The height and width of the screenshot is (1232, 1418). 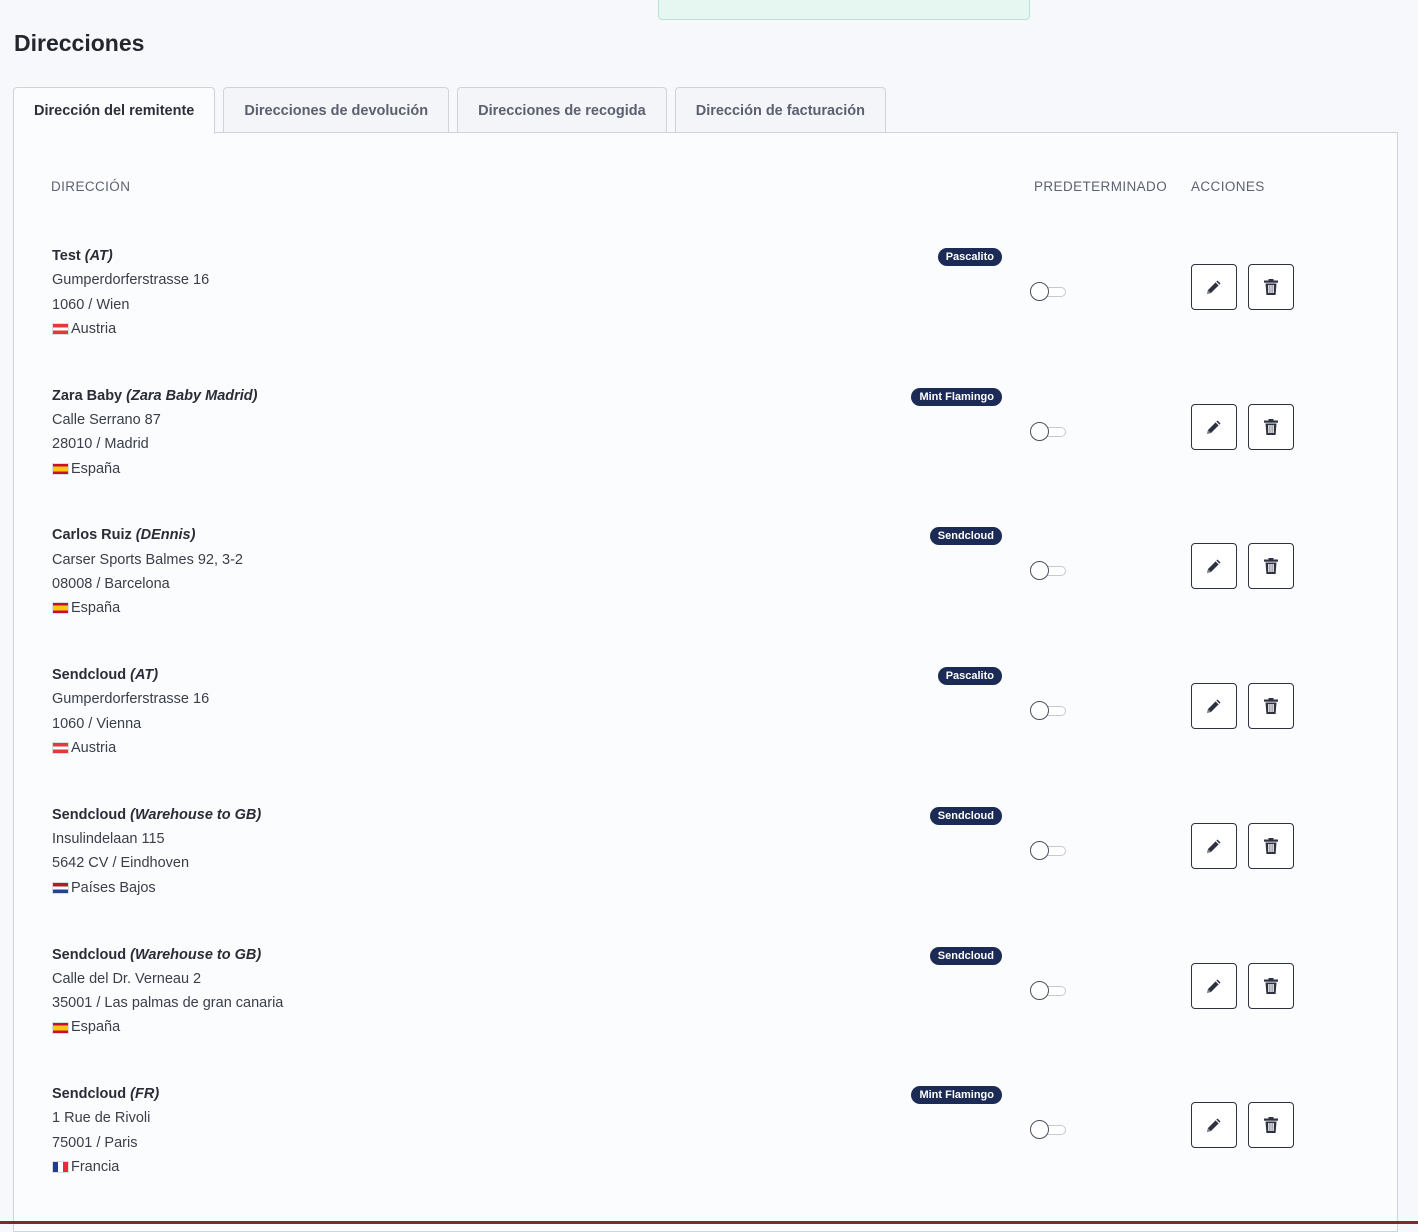 What do you see at coordinates (87, 395) in the screenshot?
I see `address-name: Zara Baby` at bounding box center [87, 395].